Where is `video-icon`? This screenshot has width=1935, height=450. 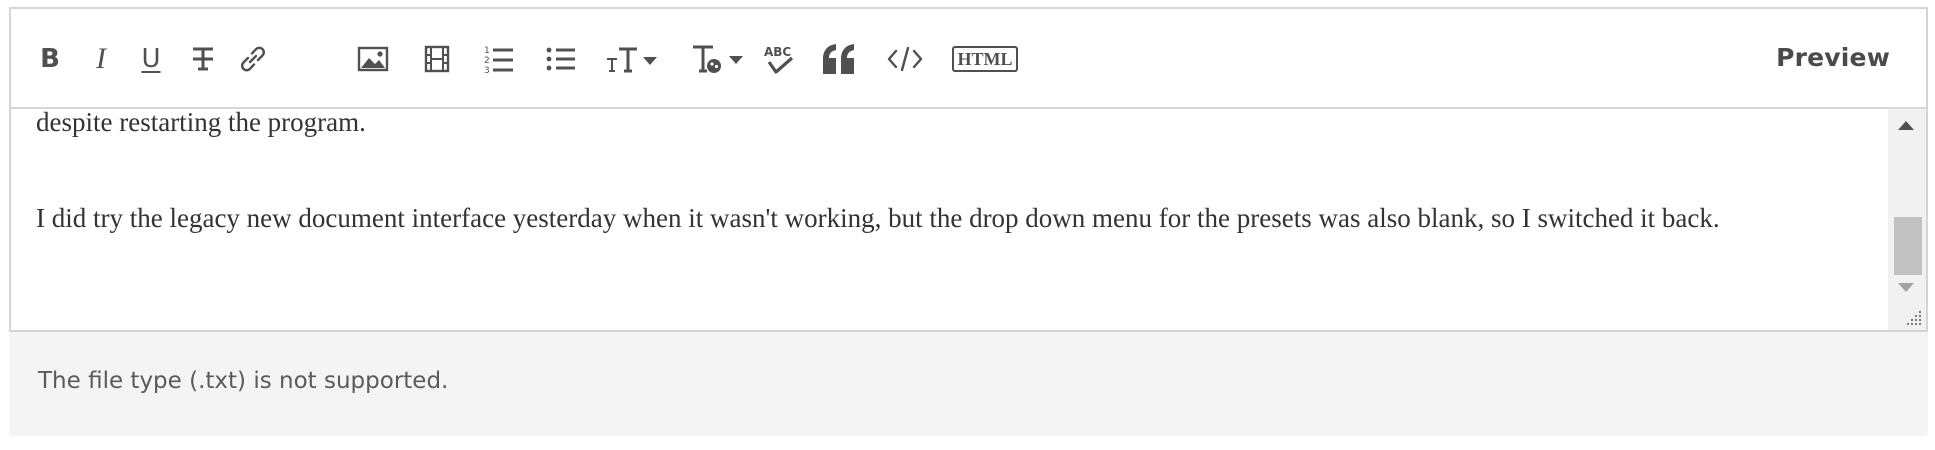 video-icon is located at coordinates (437, 59).